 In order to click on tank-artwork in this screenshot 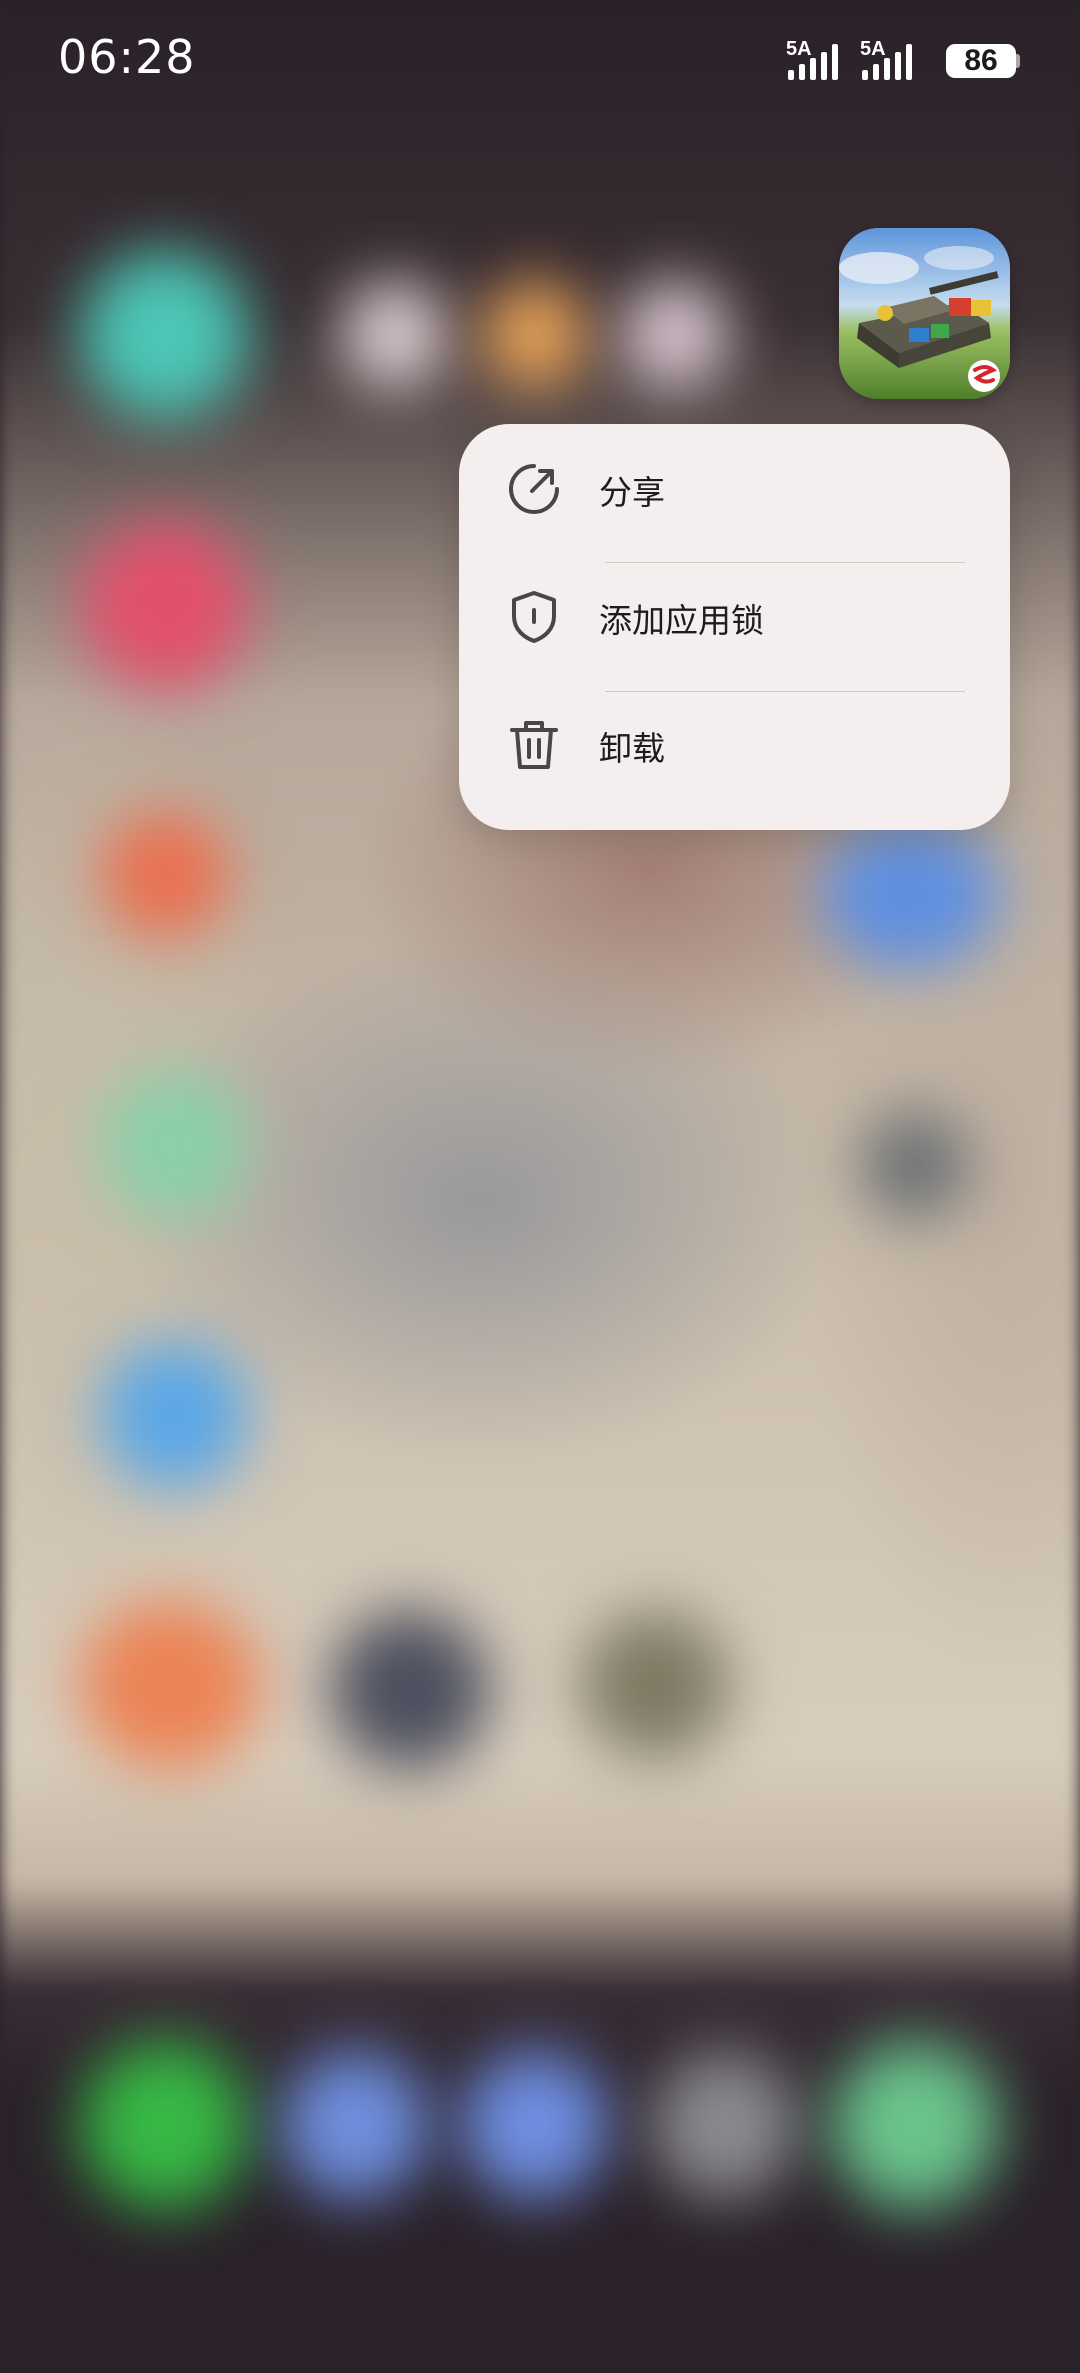, I will do `click(924, 313)`.